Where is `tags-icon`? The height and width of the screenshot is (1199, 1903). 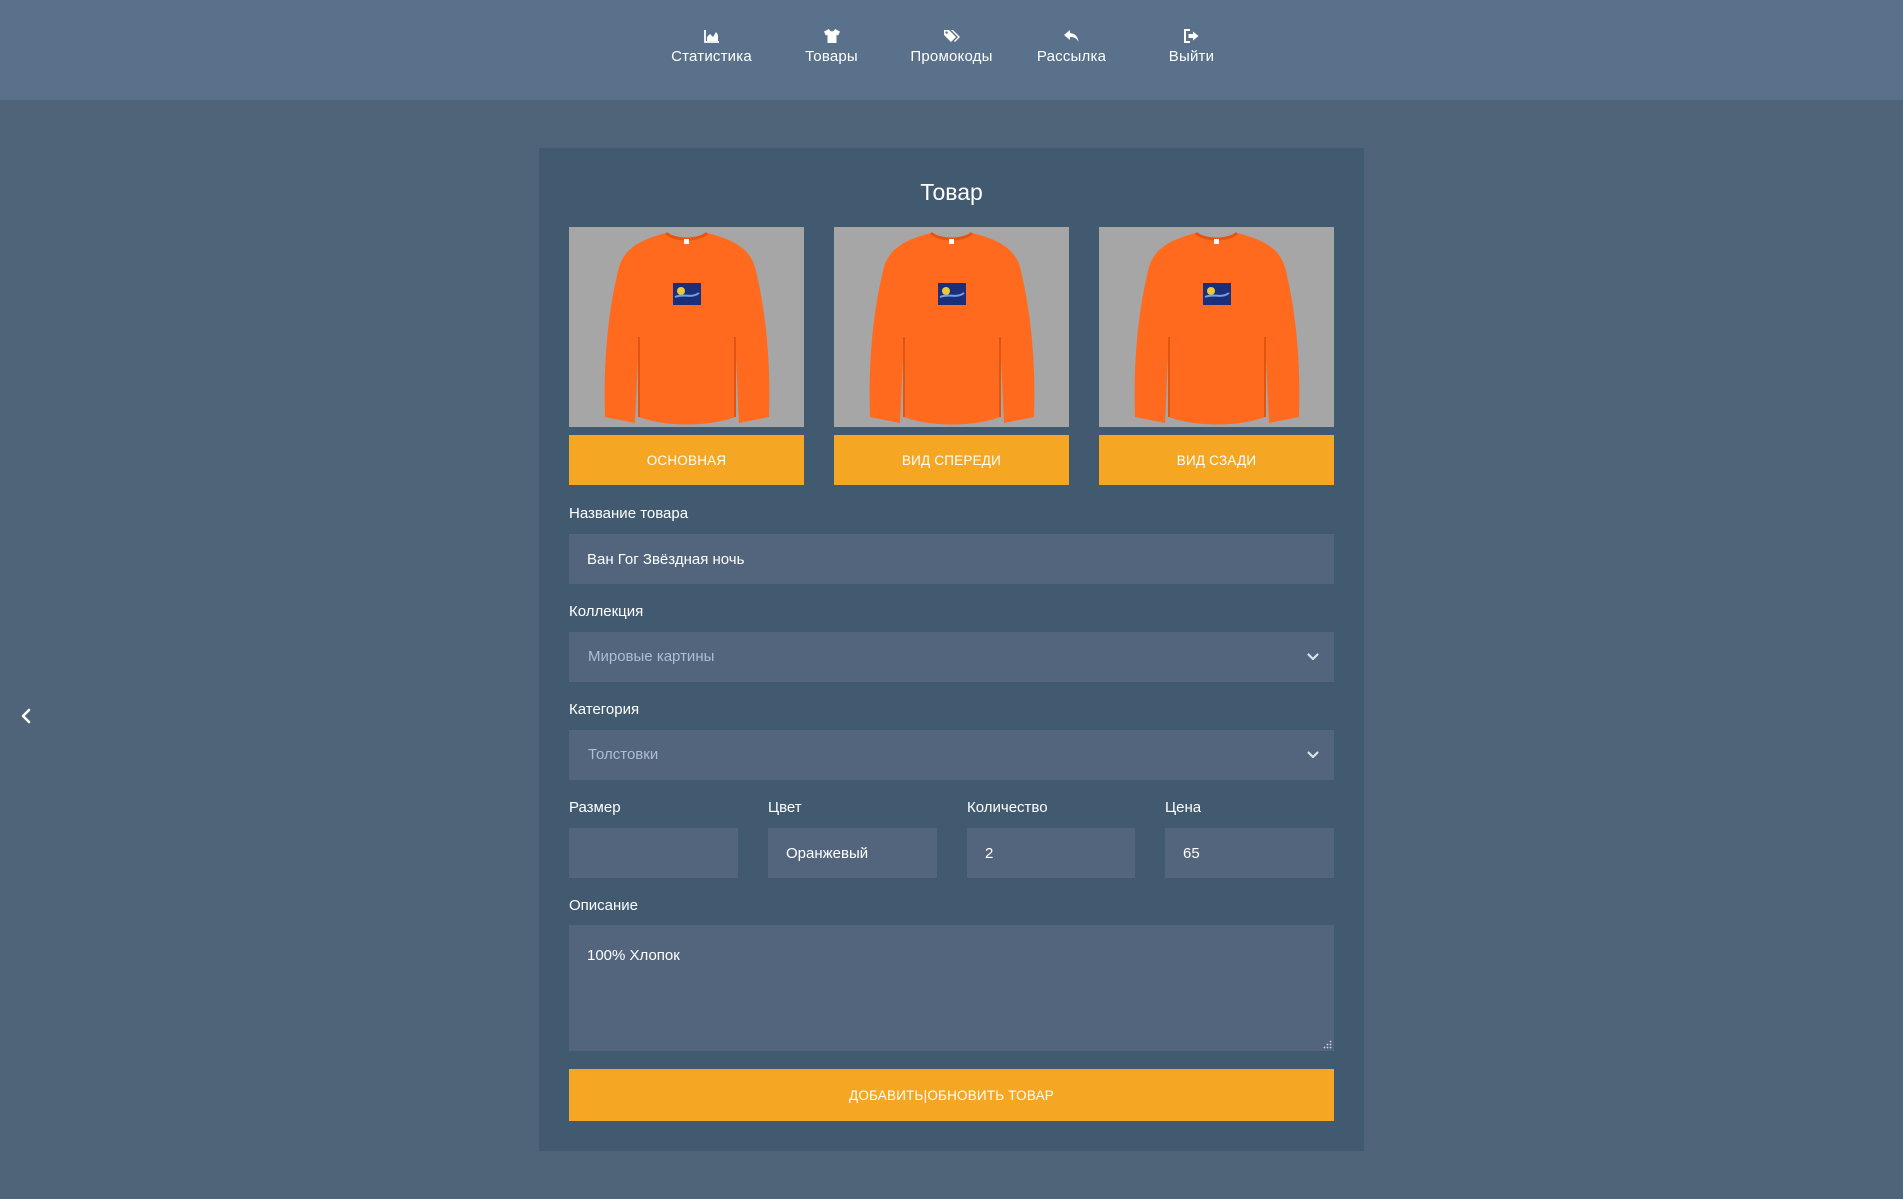
tags-icon is located at coordinates (951, 36).